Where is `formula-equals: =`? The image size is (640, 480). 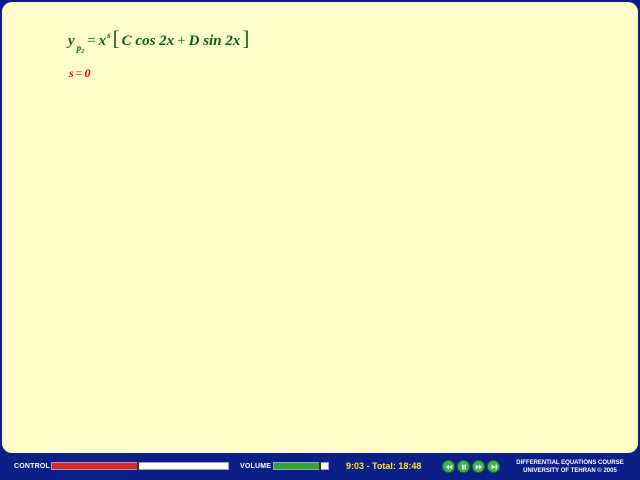
formula-equals: = is located at coordinates (91, 41).